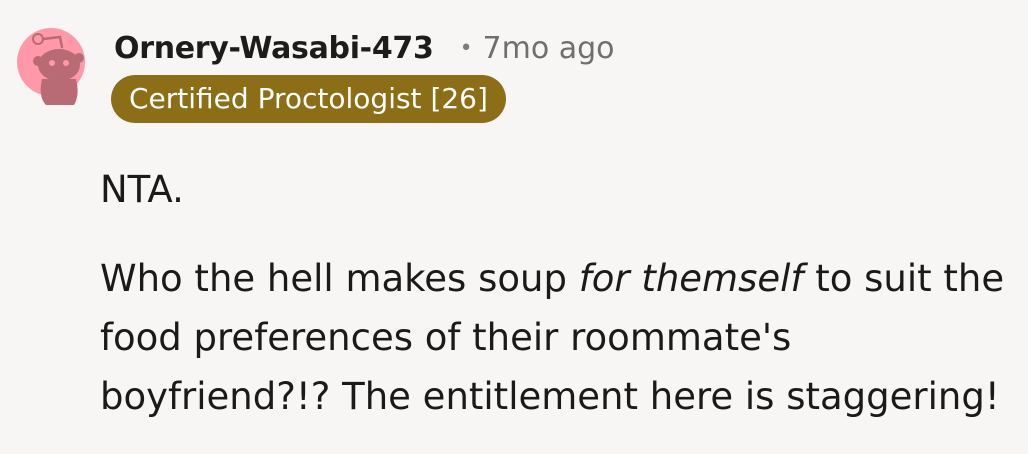 This screenshot has width=1028, height=454. I want to click on comment-text-emphasis: for themself, so click(691, 278).